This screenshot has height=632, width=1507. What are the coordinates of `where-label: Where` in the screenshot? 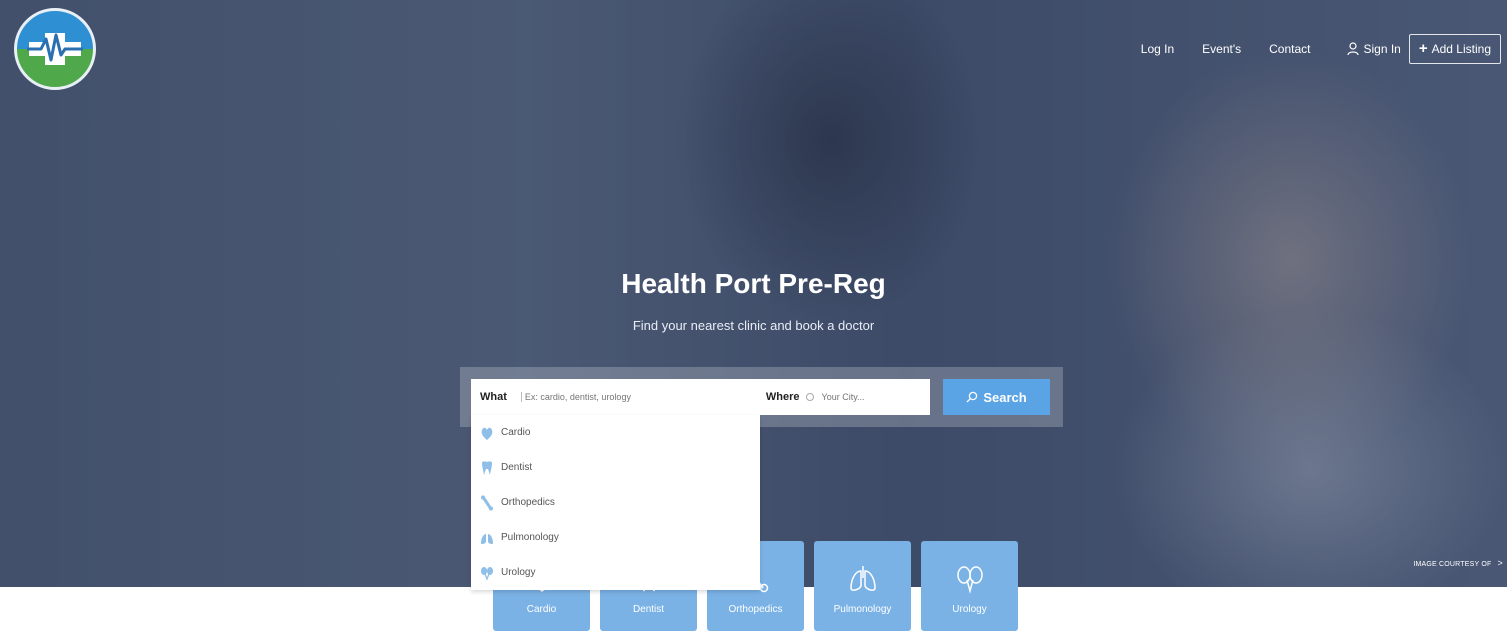 It's located at (782, 397).